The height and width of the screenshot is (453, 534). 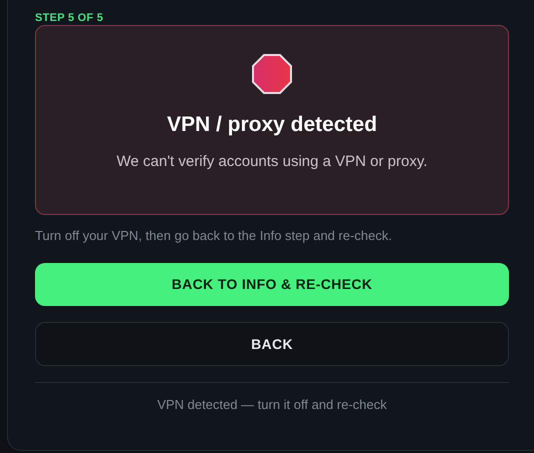 What do you see at coordinates (272, 344) in the screenshot?
I see `back-button: BACK` at bounding box center [272, 344].